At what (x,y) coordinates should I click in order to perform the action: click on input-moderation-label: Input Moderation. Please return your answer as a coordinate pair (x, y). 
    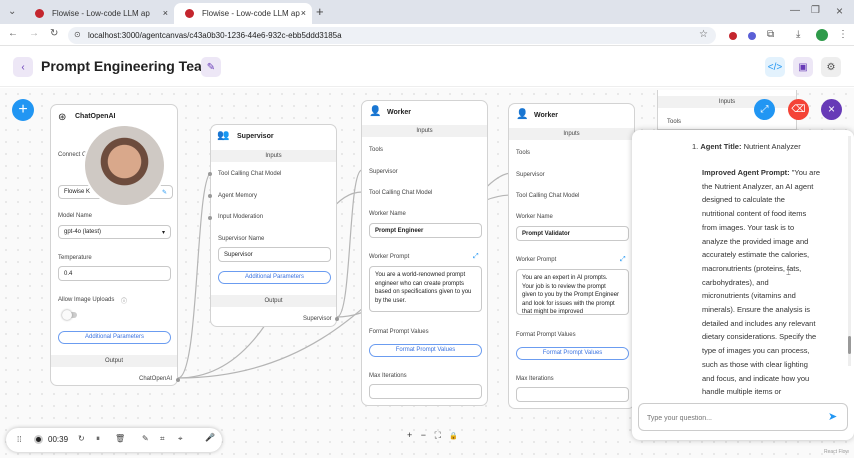
    Looking at the image, I should click on (241, 217).